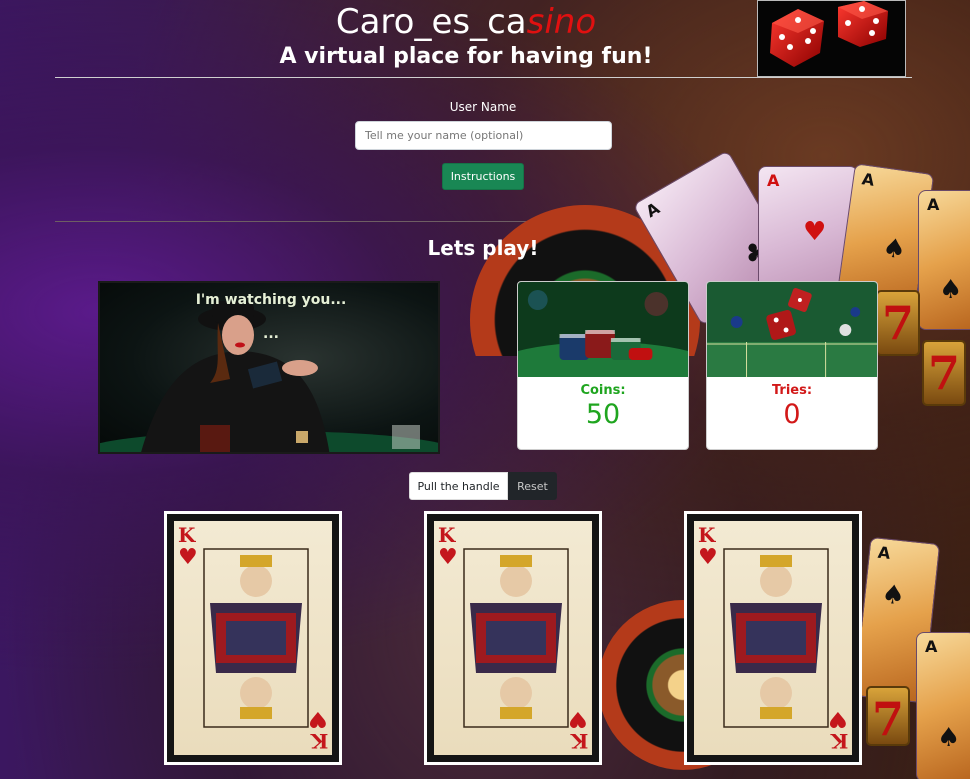 The width and height of the screenshot is (970, 779). What do you see at coordinates (603, 329) in the screenshot?
I see `poker-chips-image` at bounding box center [603, 329].